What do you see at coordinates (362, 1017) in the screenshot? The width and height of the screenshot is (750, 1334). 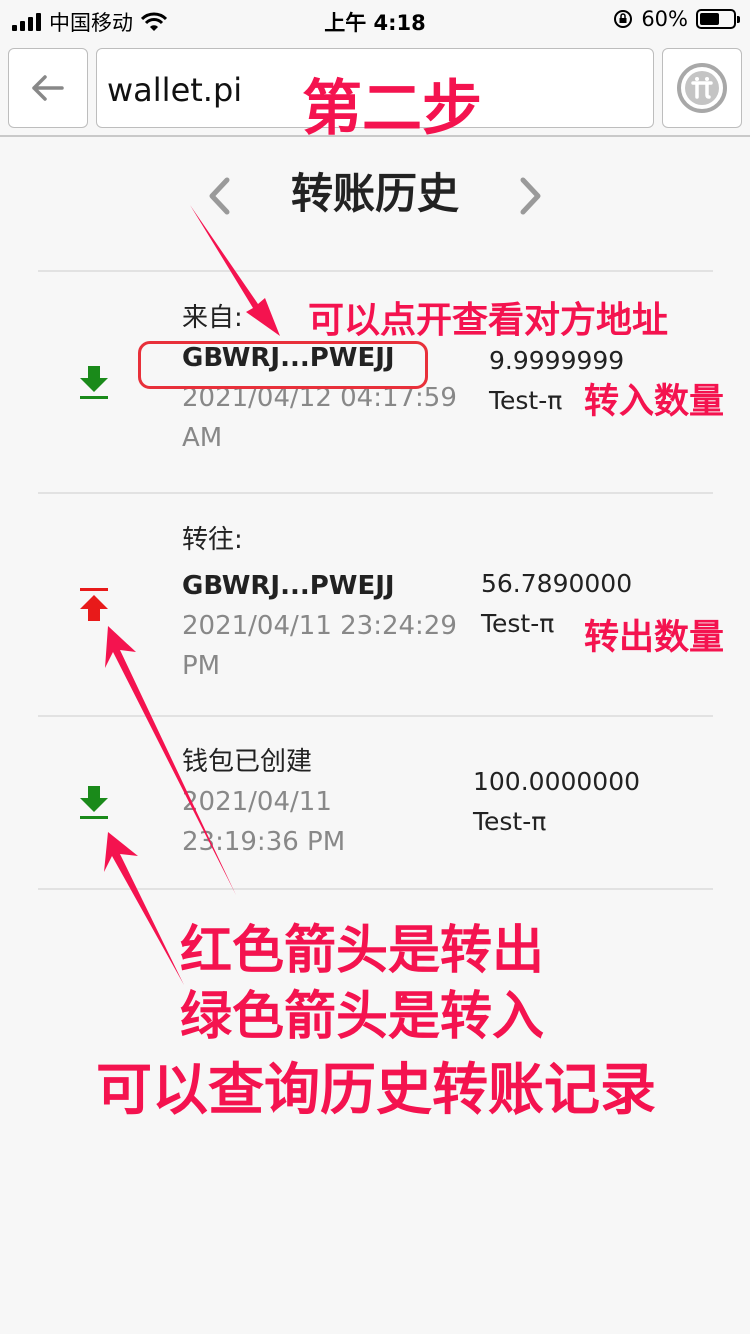 I see `annotation-line-2: 绿色箭头是转入` at bounding box center [362, 1017].